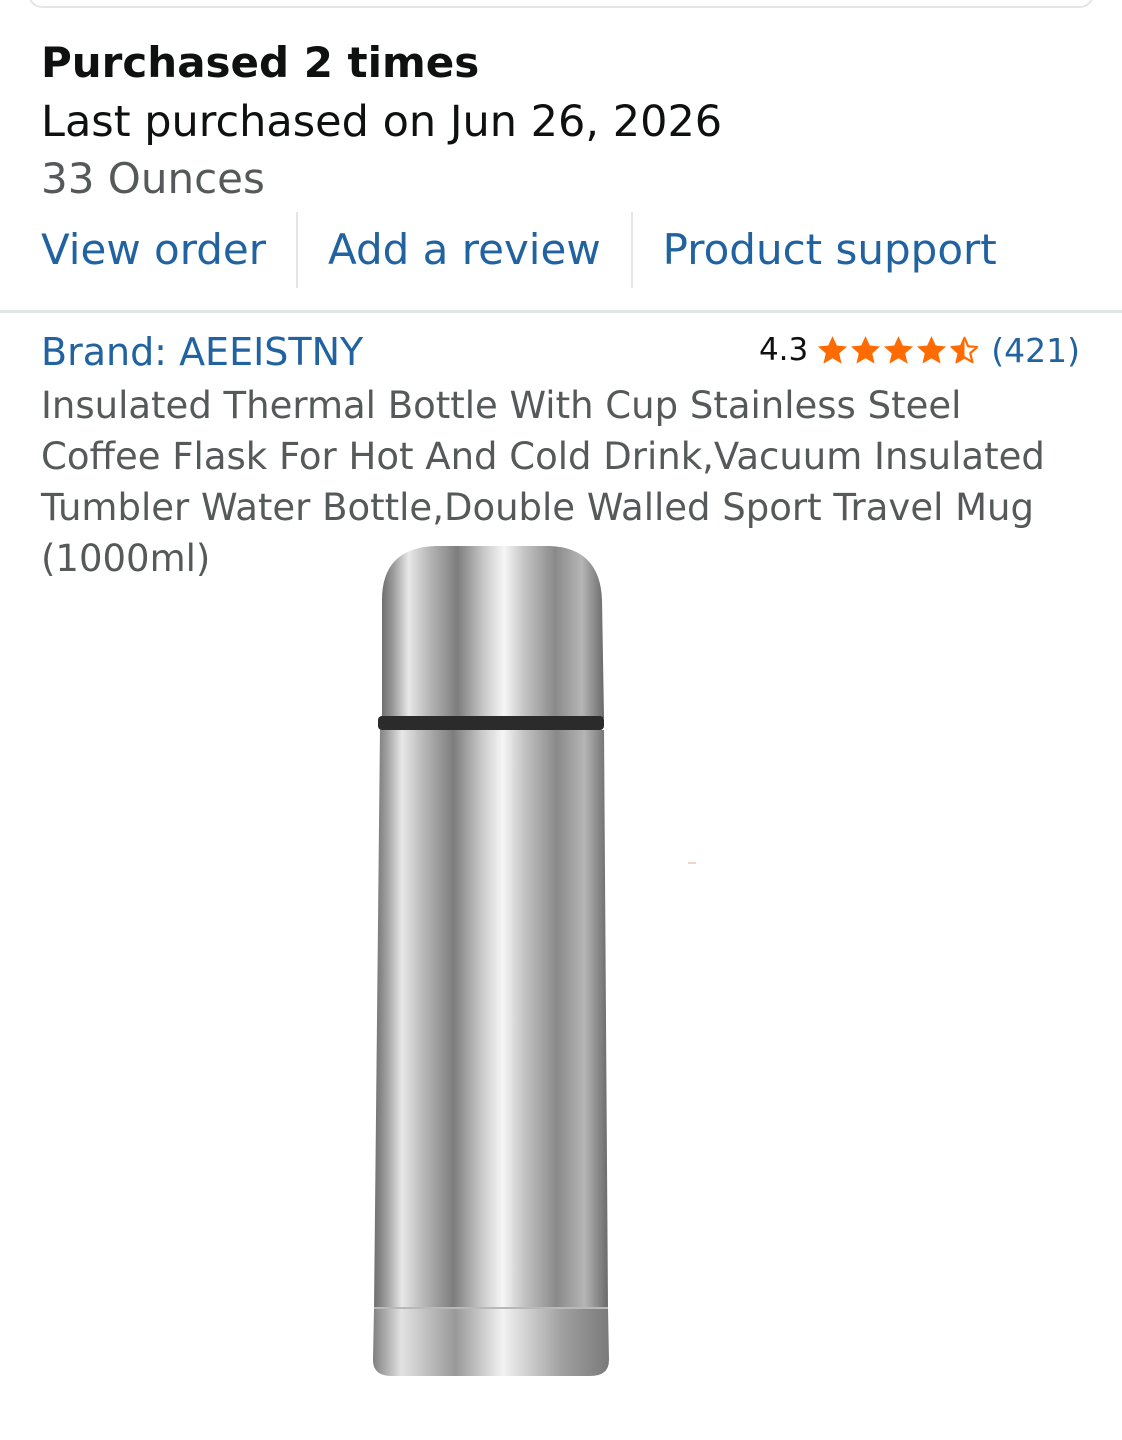 The image size is (1122, 1440). What do you see at coordinates (964, 349) in the screenshot?
I see `star-half-icon` at bounding box center [964, 349].